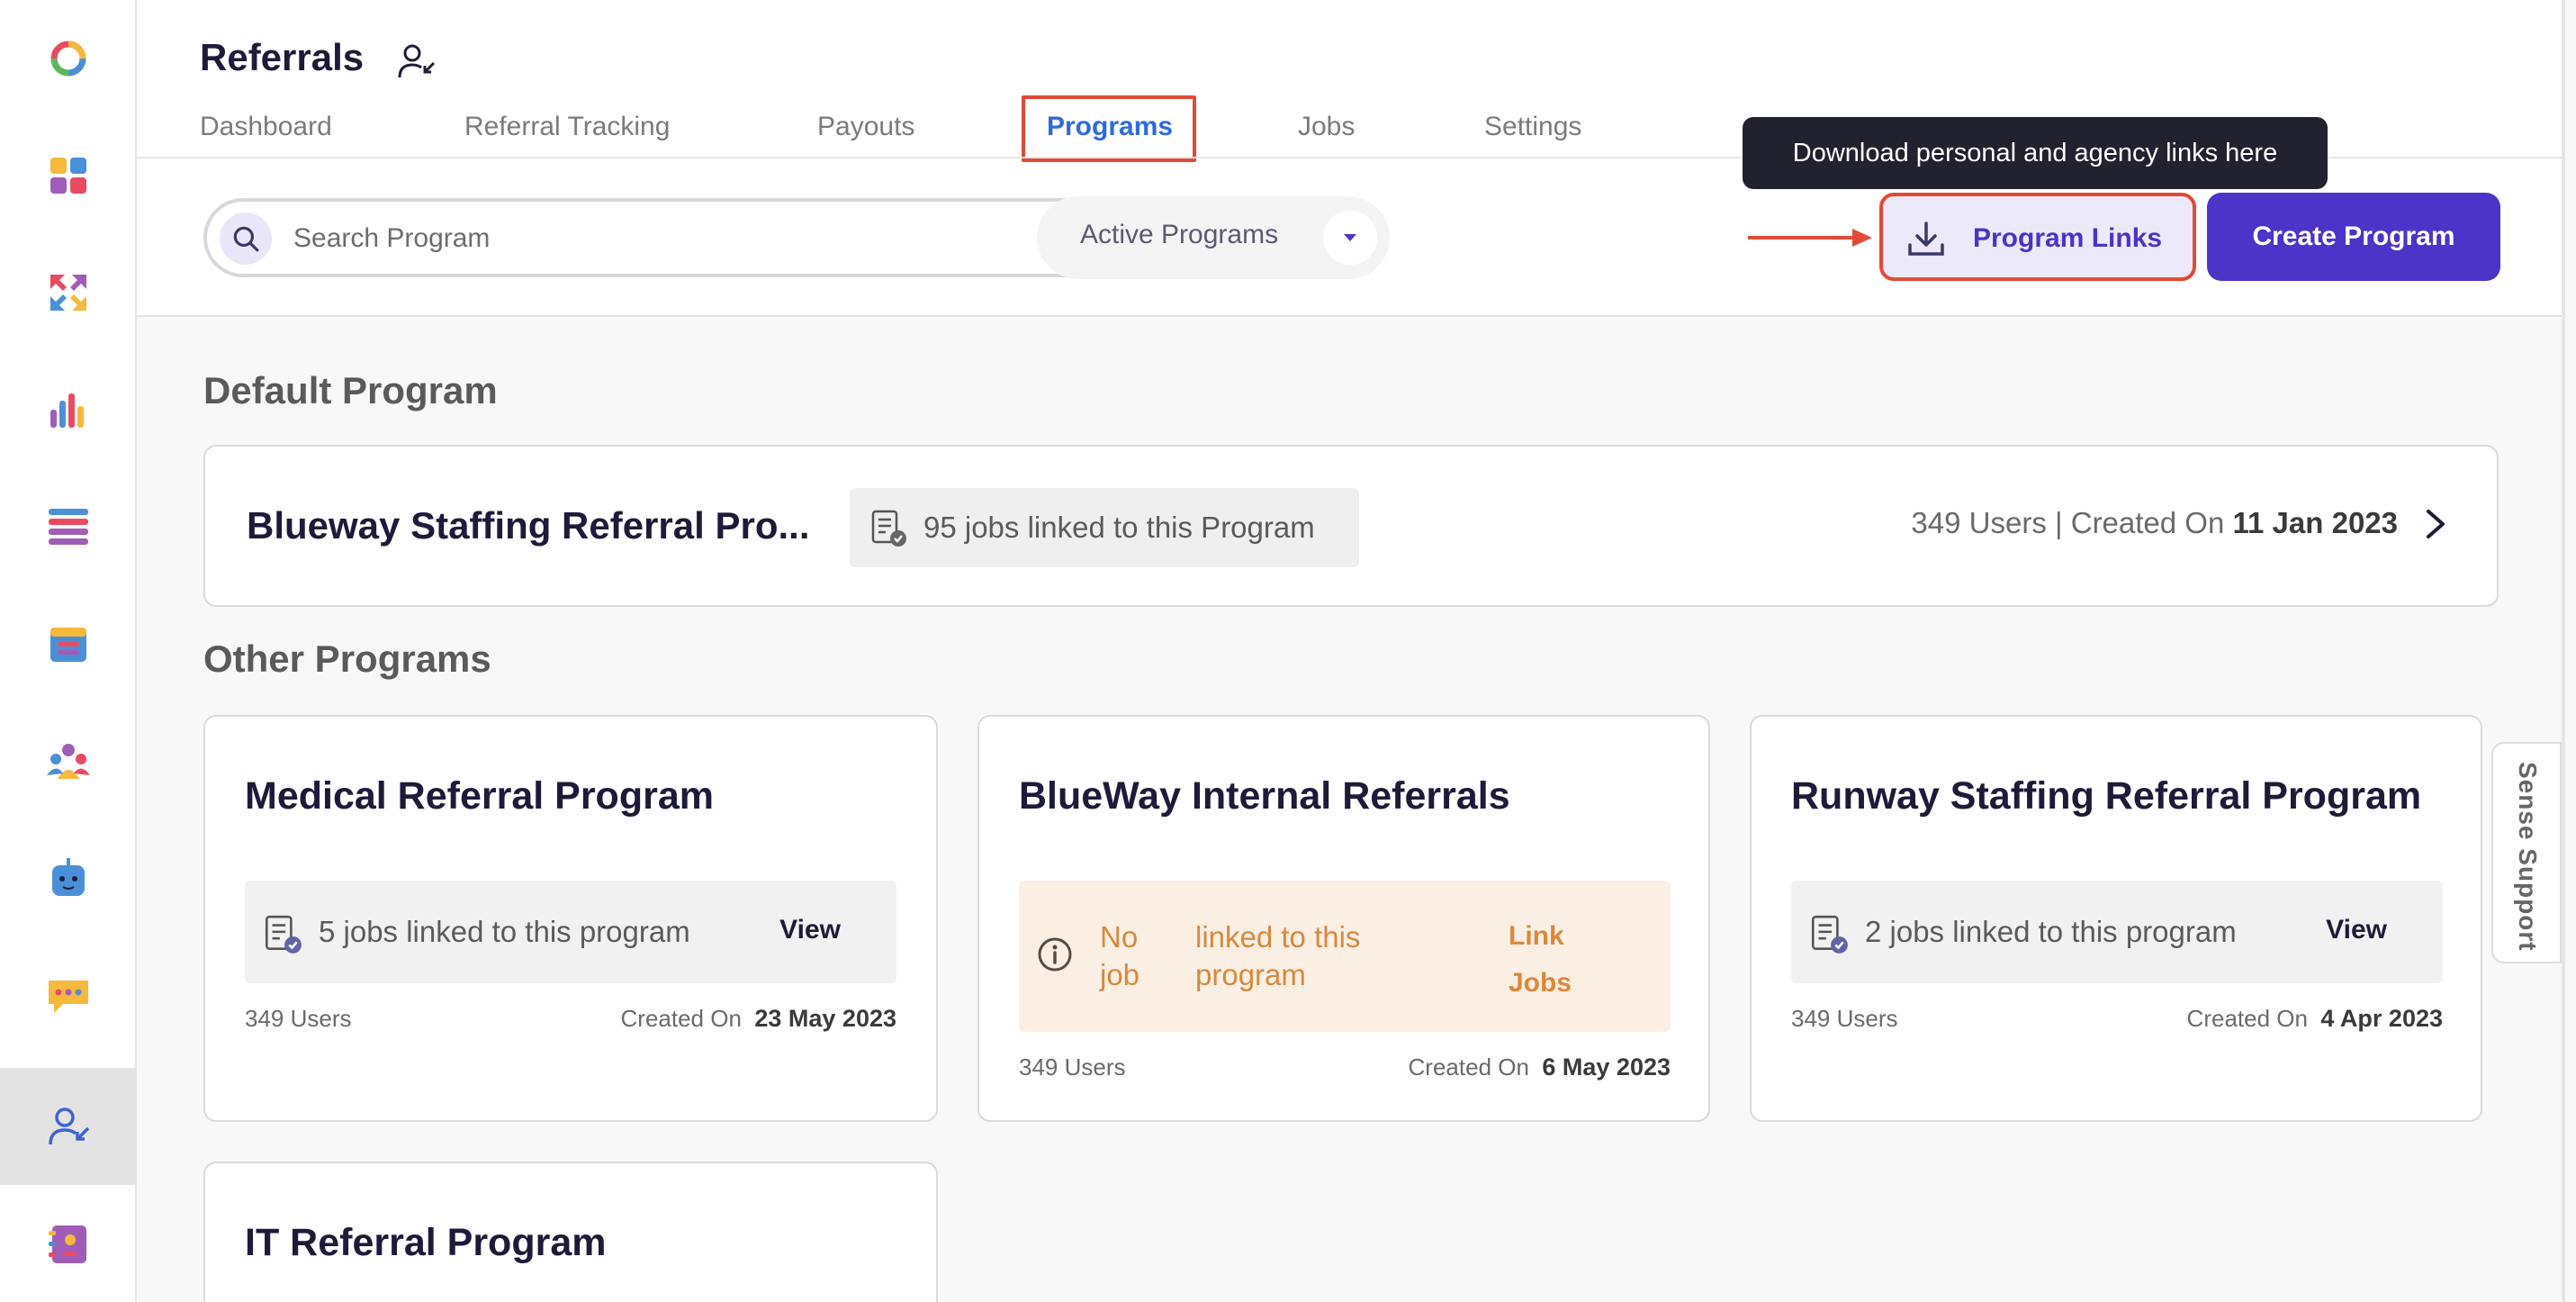 The image size is (2576, 1302). Describe the element at coordinates (865, 133) in the screenshot. I see `tab-payouts: Payouts` at that location.